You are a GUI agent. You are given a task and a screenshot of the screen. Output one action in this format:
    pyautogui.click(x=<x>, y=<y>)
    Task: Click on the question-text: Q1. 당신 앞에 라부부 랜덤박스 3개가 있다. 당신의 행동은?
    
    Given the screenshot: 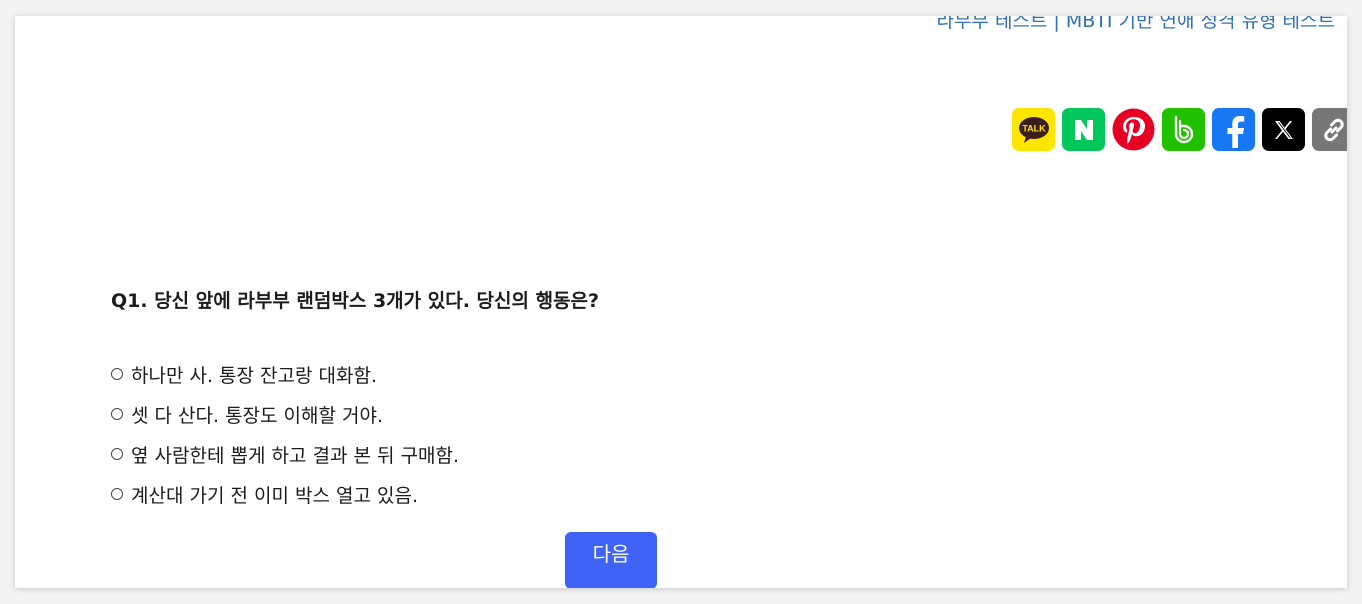 What is the action you would take?
    pyautogui.click(x=355, y=301)
    